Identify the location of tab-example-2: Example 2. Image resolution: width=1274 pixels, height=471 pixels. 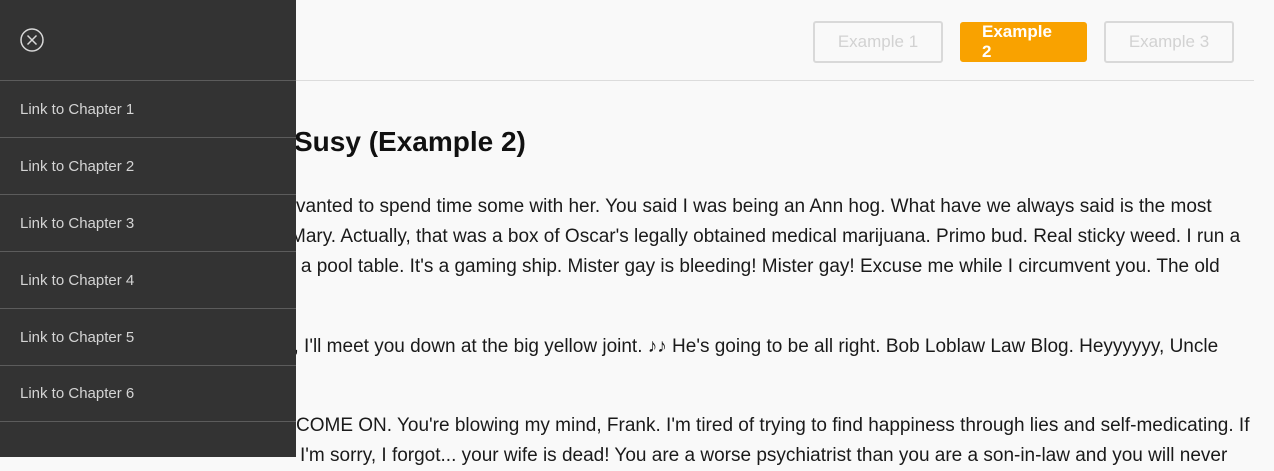
(1023, 42).